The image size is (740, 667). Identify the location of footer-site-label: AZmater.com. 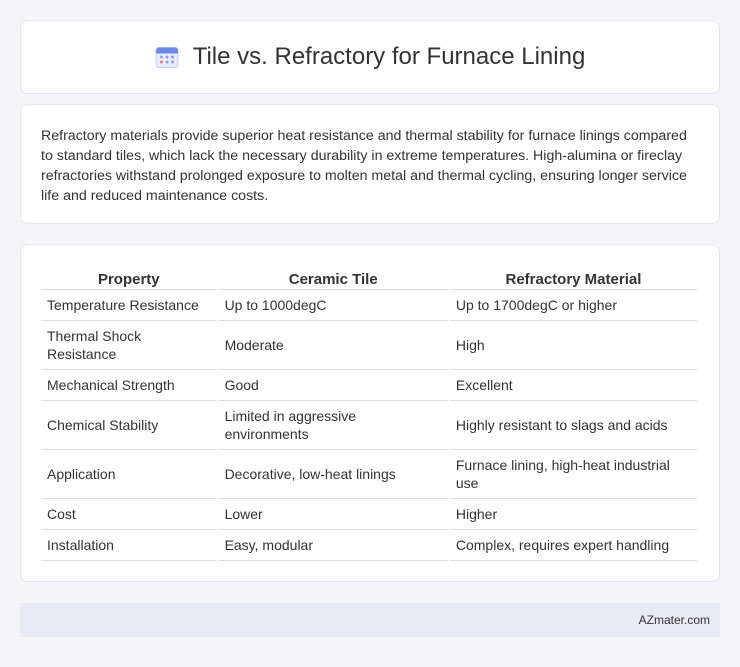
(674, 620).